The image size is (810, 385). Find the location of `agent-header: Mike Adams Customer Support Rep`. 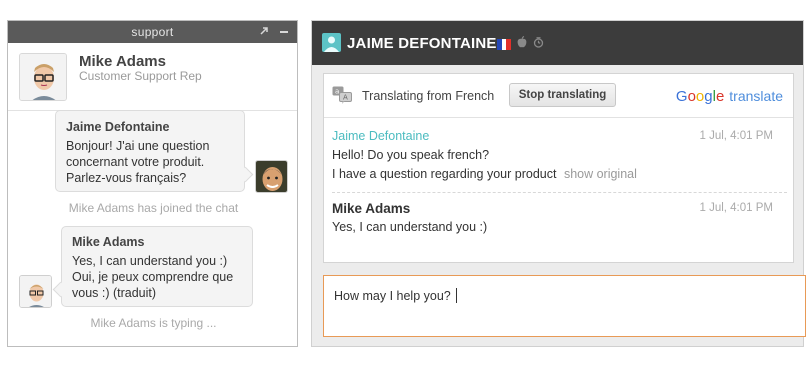

agent-header: Mike Adams Customer Support Rep is located at coordinates (152, 77).